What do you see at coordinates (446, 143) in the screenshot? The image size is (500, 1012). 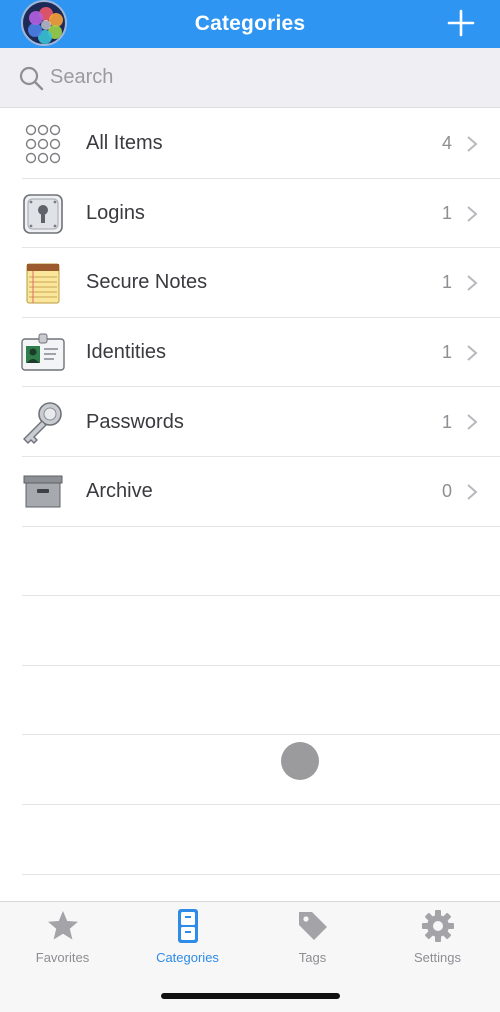 I see `category-count: 4` at bounding box center [446, 143].